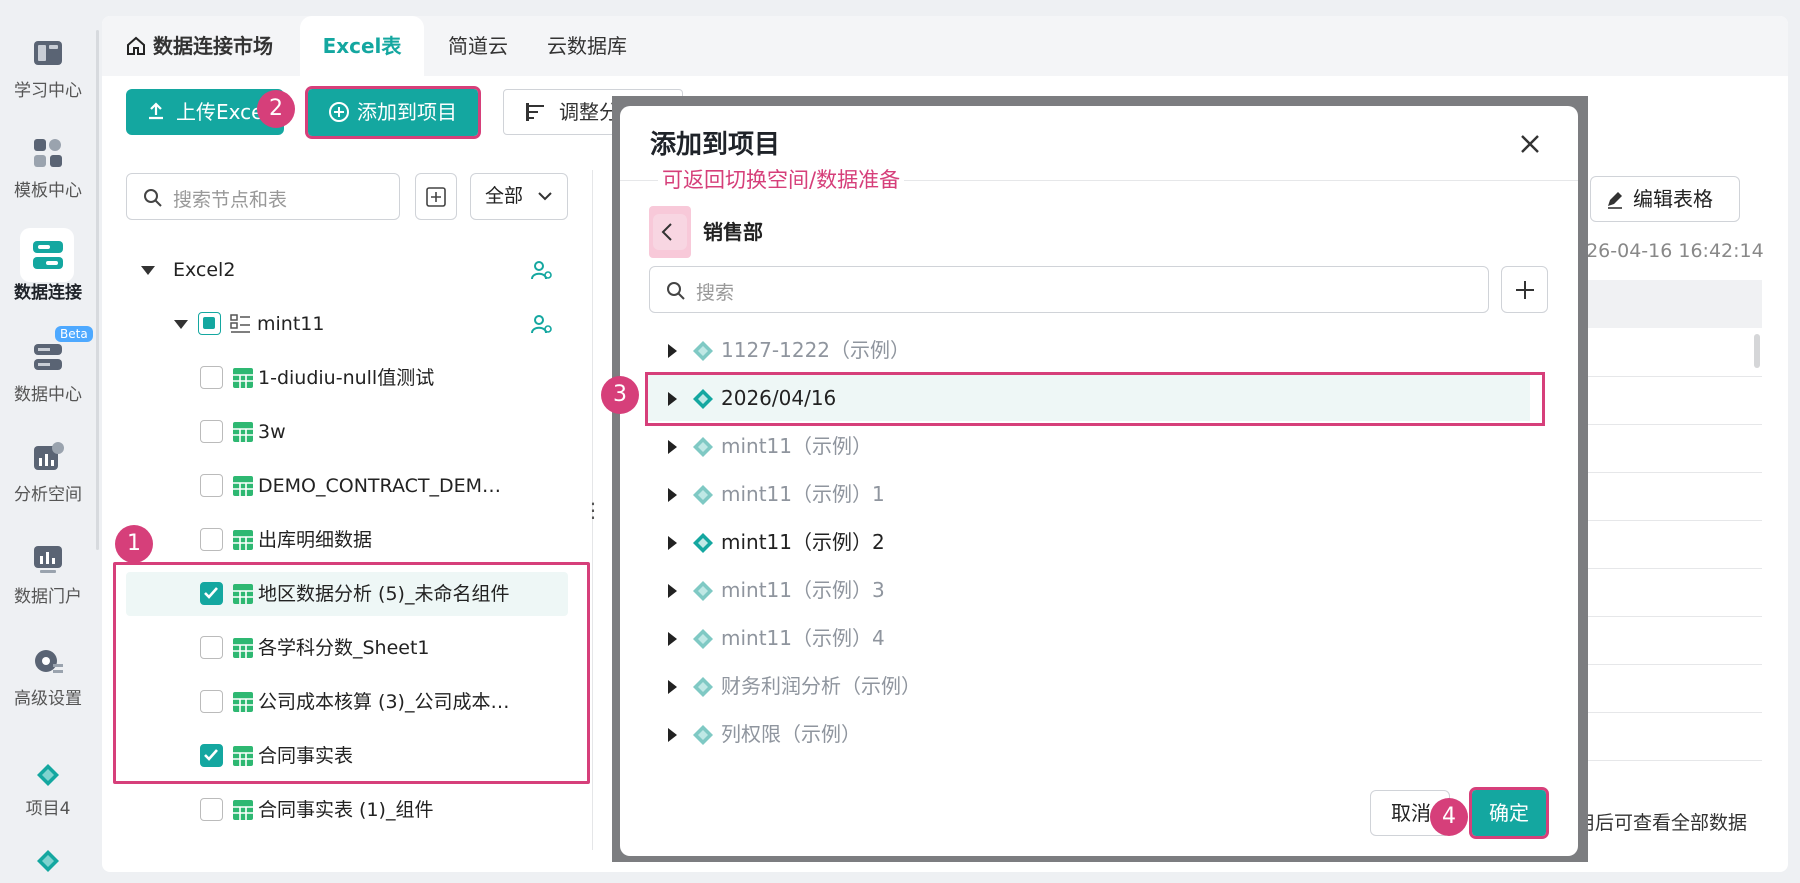 This screenshot has width=1800, height=883. What do you see at coordinates (48, 790) in the screenshot?
I see `nav-item-project4: 项目4` at bounding box center [48, 790].